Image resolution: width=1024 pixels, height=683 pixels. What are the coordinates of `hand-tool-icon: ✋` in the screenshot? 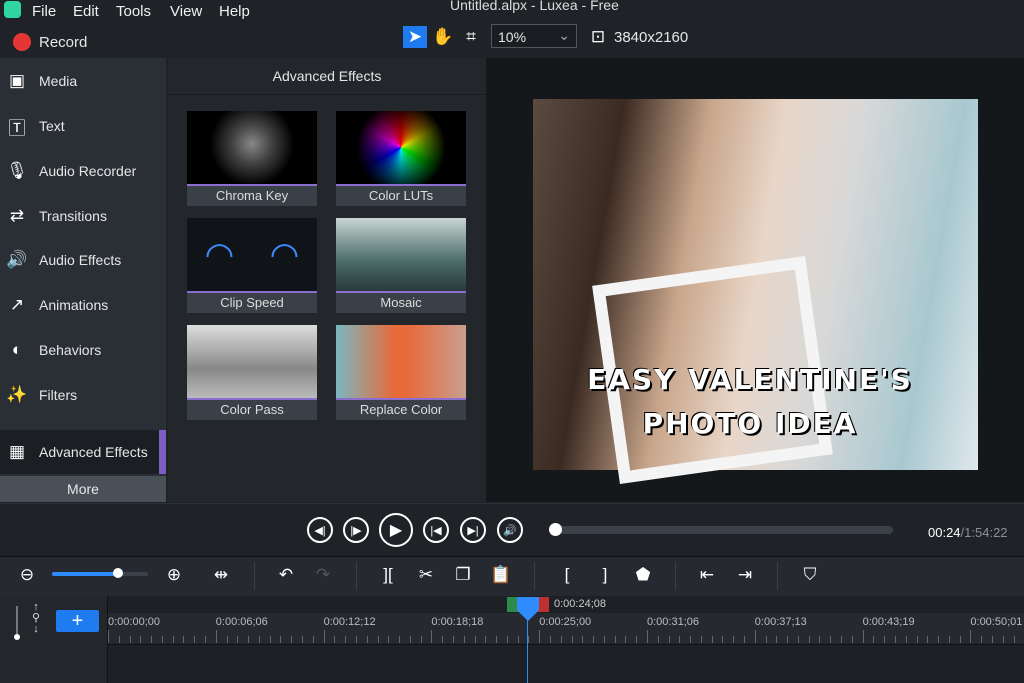 It's located at (443, 37).